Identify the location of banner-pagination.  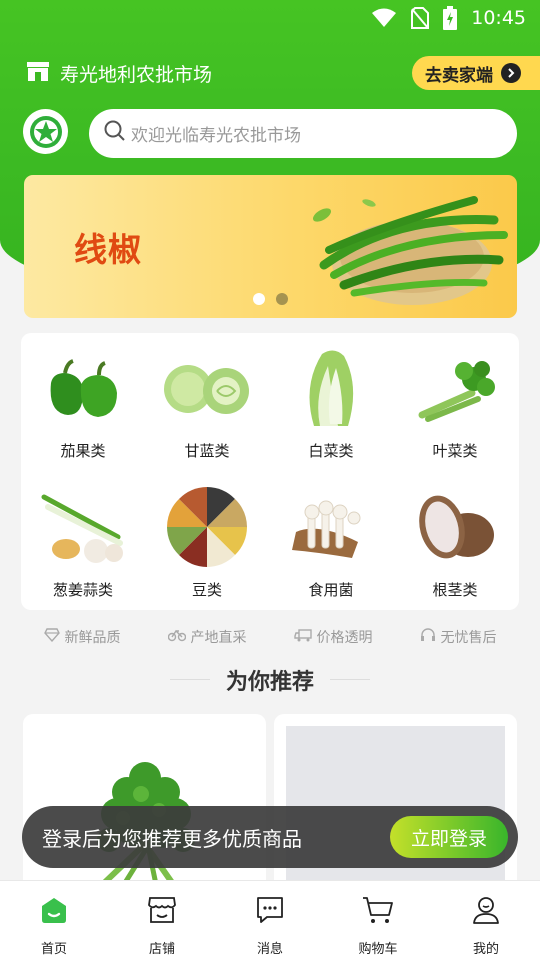
(270, 299).